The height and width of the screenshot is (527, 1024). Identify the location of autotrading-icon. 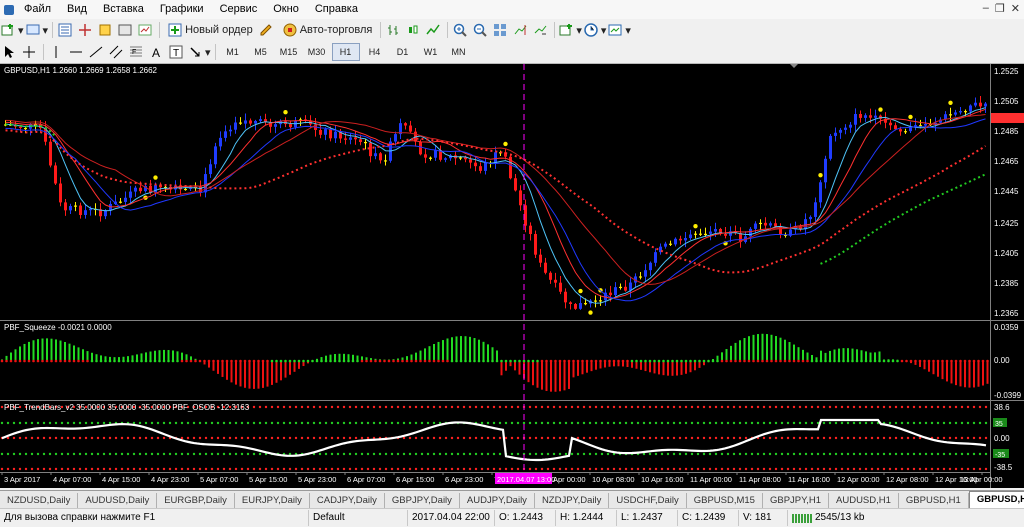
(290, 30).